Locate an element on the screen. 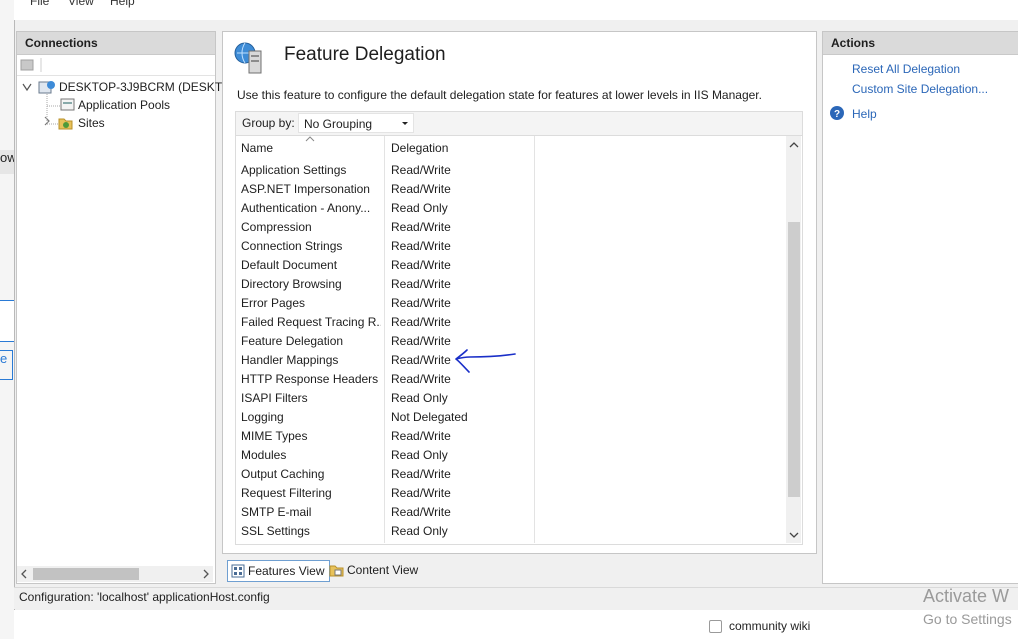  app-pools-icon is located at coordinates (67, 104).